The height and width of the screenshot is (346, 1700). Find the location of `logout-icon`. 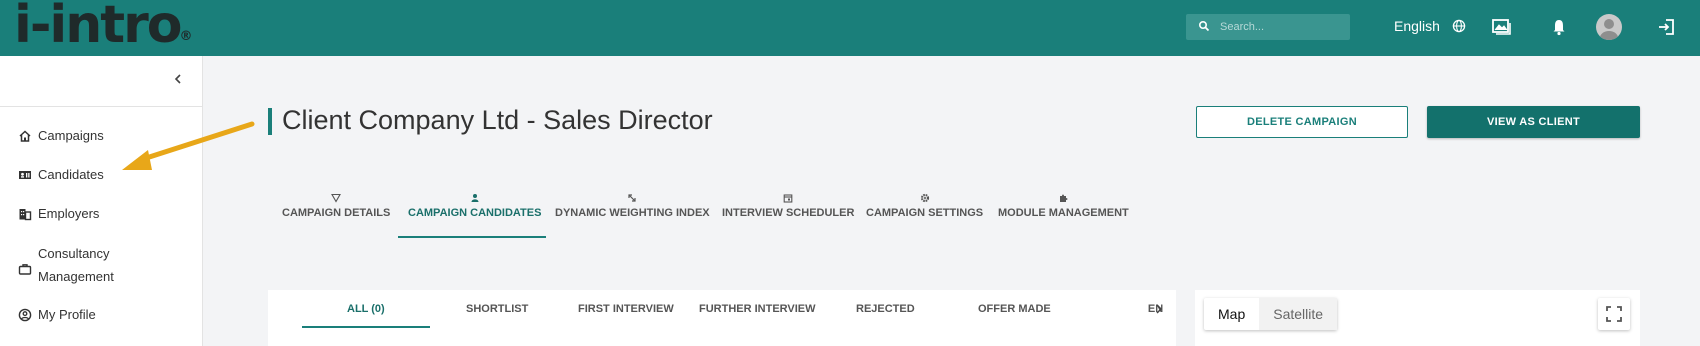

logout-icon is located at coordinates (1666, 27).